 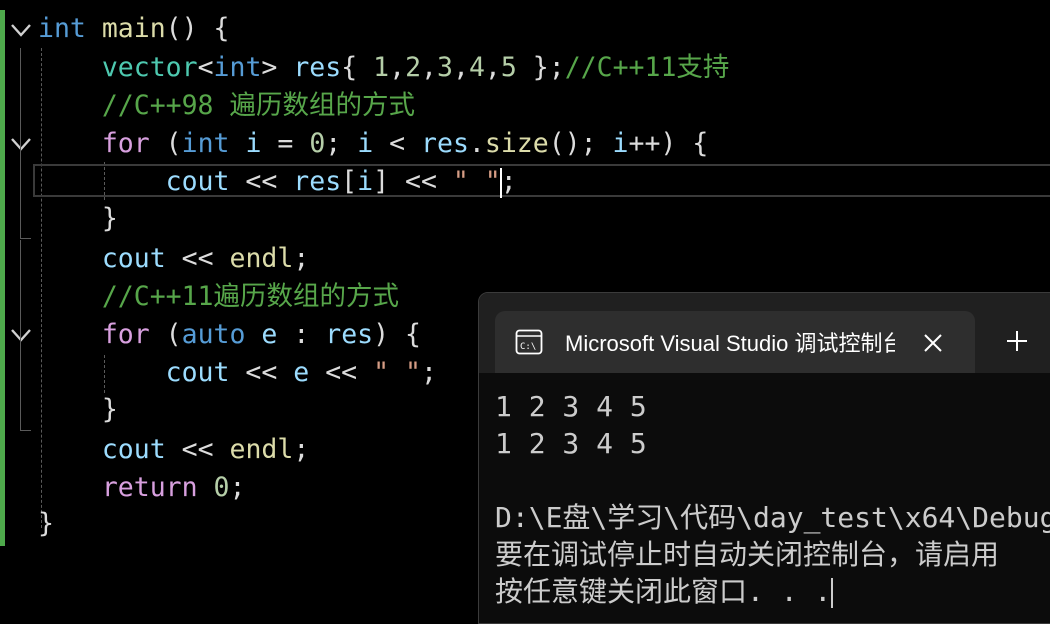 What do you see at coordinates (1017, 341) in the screenshot?
I see `plus-icon` at bounding box center [1017, 341].